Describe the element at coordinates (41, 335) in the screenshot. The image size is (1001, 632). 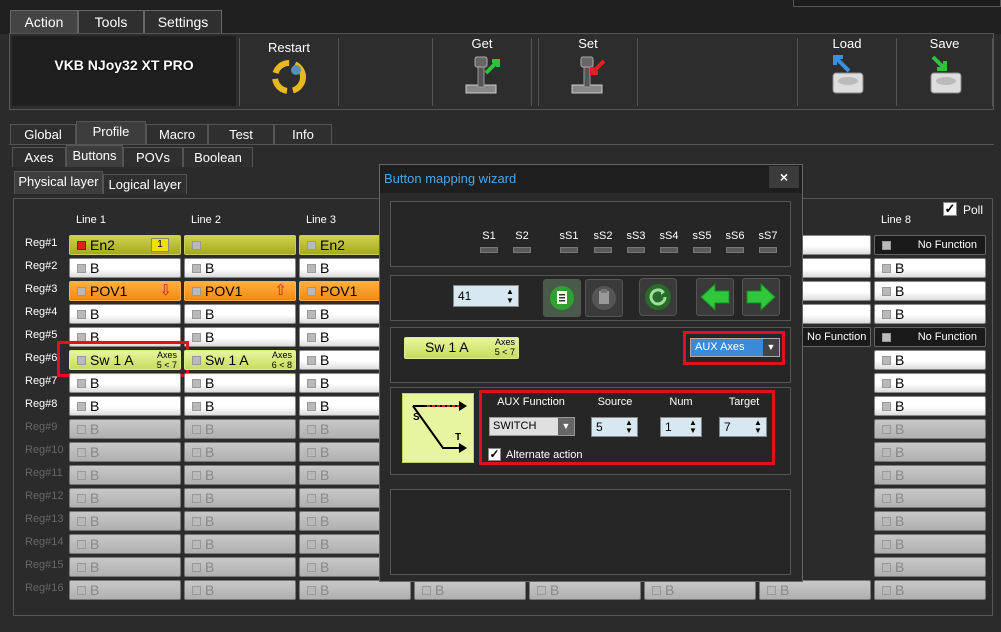
I see `reg-label: Reg#5` at that location.